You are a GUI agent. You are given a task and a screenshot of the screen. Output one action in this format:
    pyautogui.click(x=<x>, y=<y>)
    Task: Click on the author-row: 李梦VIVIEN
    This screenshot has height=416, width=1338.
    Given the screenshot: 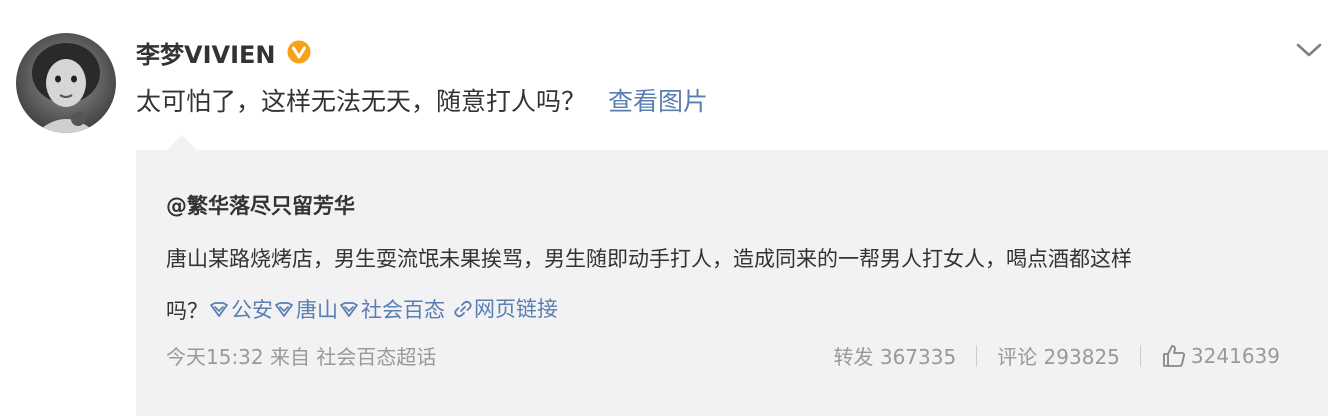 What is the action you would take?
    pyautogui.click(x=224, y=52)
    